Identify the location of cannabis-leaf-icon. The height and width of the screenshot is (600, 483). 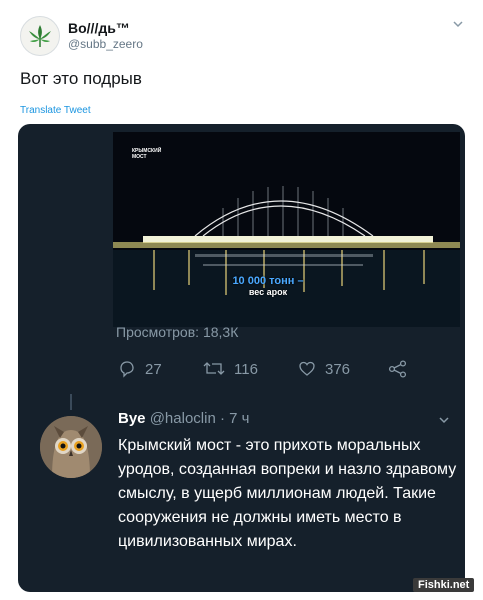
(40, 36).